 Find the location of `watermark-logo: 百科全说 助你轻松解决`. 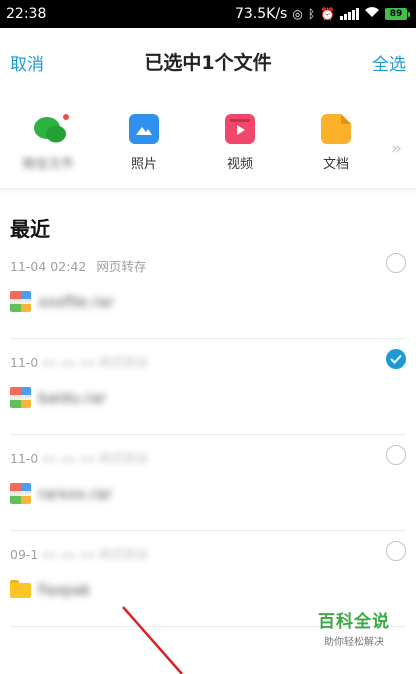

watermark-logo: 百科全说 助你轻松解决 is located at coordinates (354, 627).